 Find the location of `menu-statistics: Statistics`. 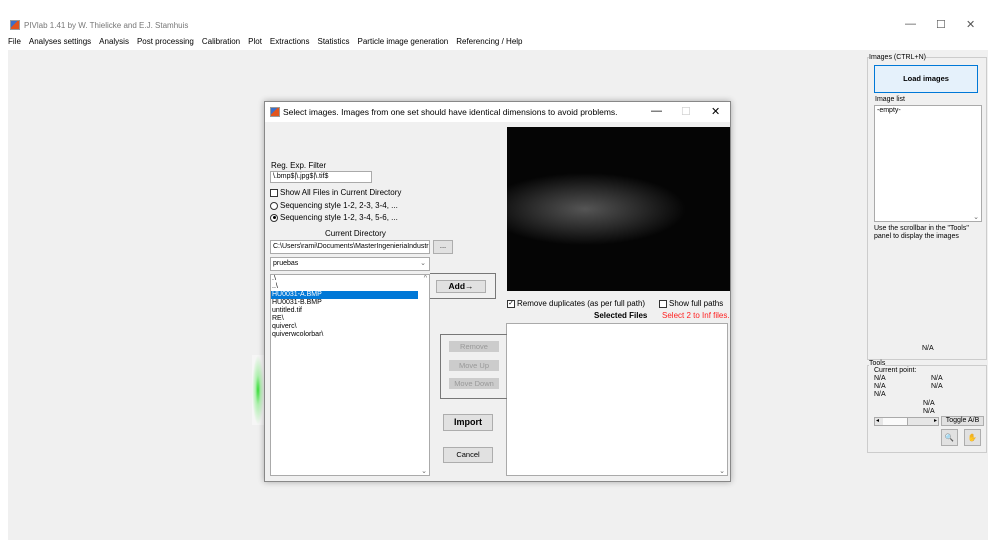

menu-statistics: Statistics is located at coordinates (334, 41).